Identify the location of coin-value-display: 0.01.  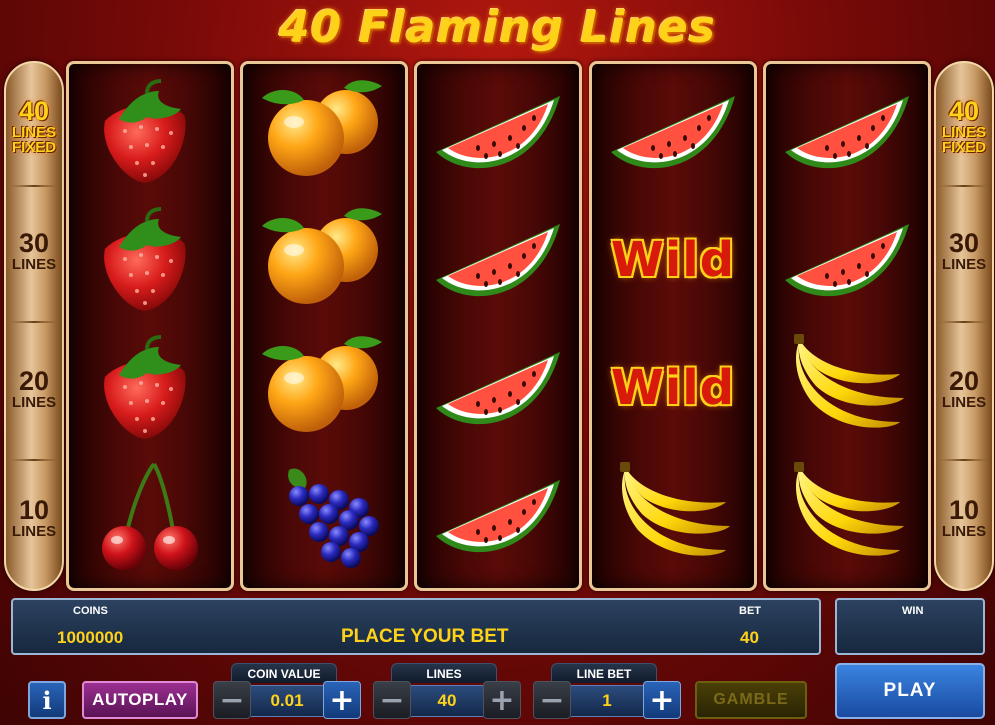
(287, 701).